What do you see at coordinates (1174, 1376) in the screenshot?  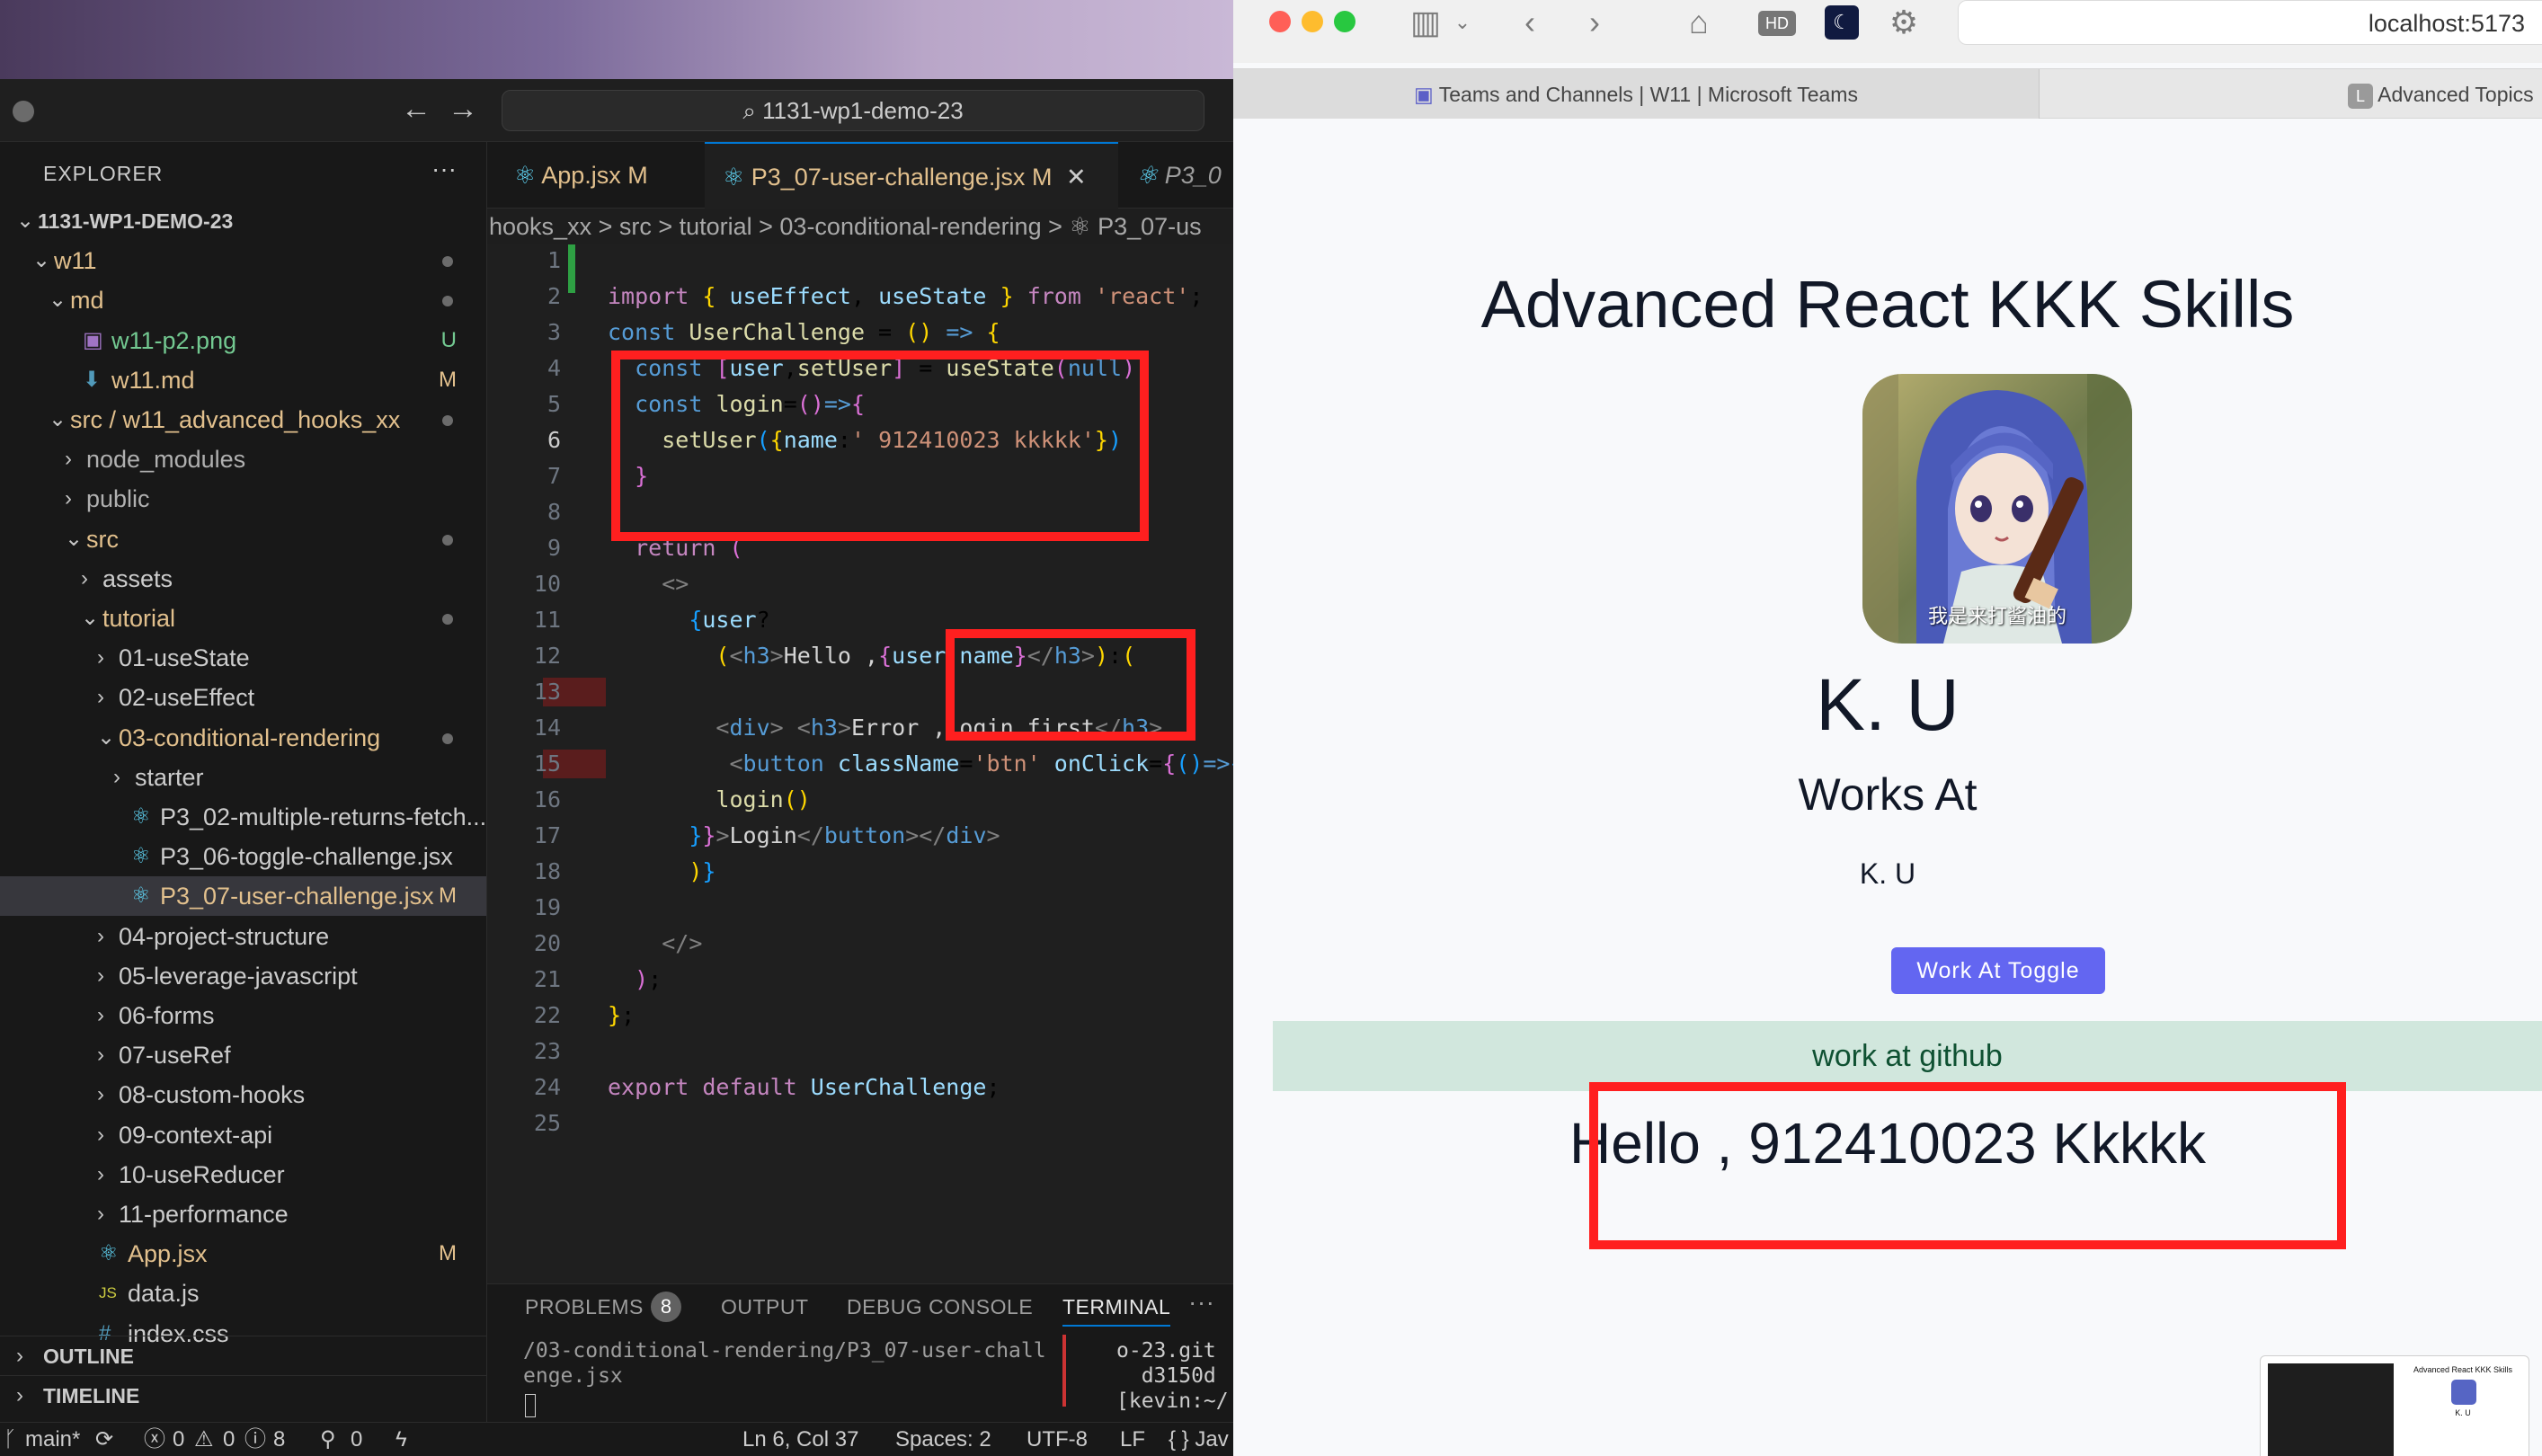 I see `terminal-right-output: o-23.git d3150d [kevin:~/` at bounding box center [1174, 1376].